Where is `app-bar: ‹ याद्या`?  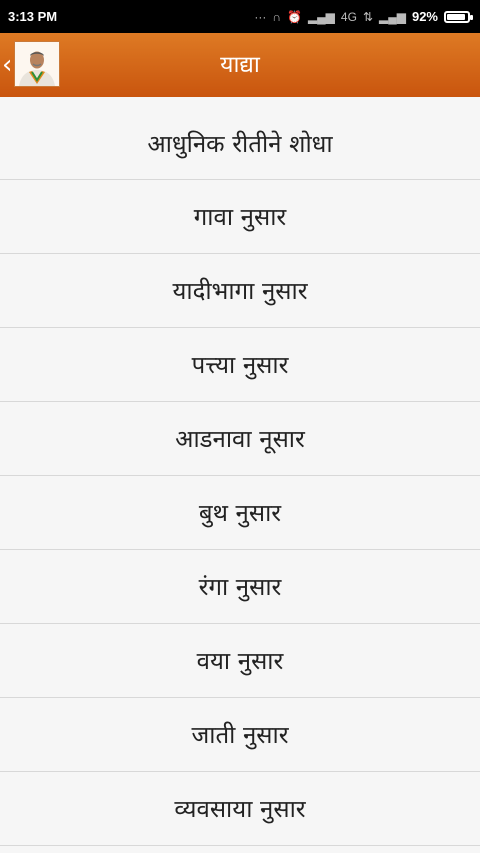 app-bar: ‹ याद्या is located at coordinates (240, 65).